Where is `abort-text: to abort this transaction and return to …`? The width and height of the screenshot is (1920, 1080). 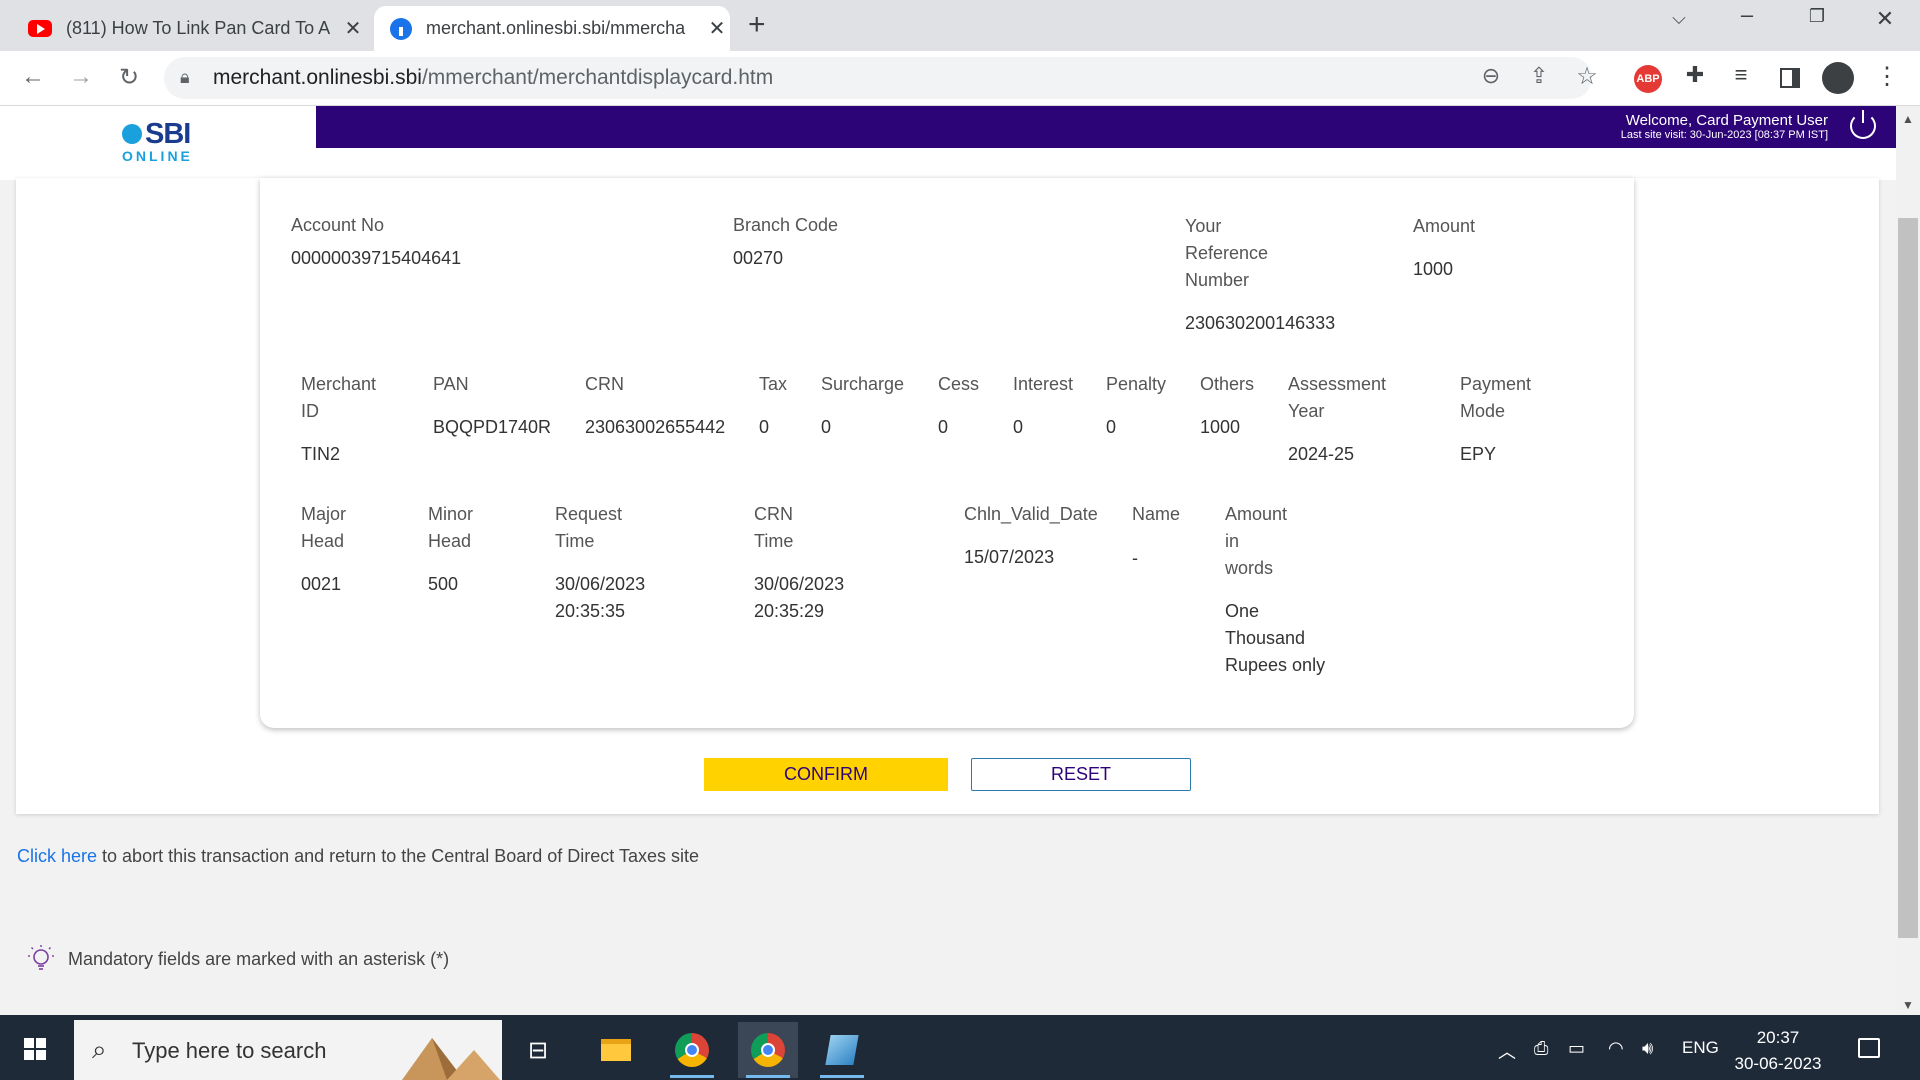 abort-text: to abort this transaction and return to … is located at coordinates (398, 856).